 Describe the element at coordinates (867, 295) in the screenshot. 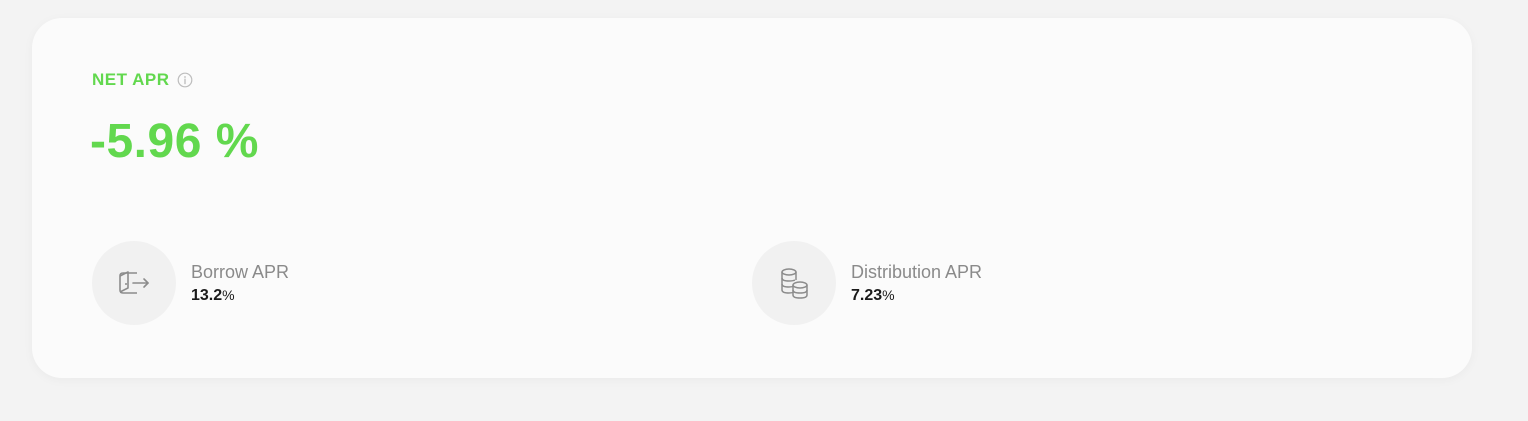

I see `distribution-apr-number: 7.23` at that location.